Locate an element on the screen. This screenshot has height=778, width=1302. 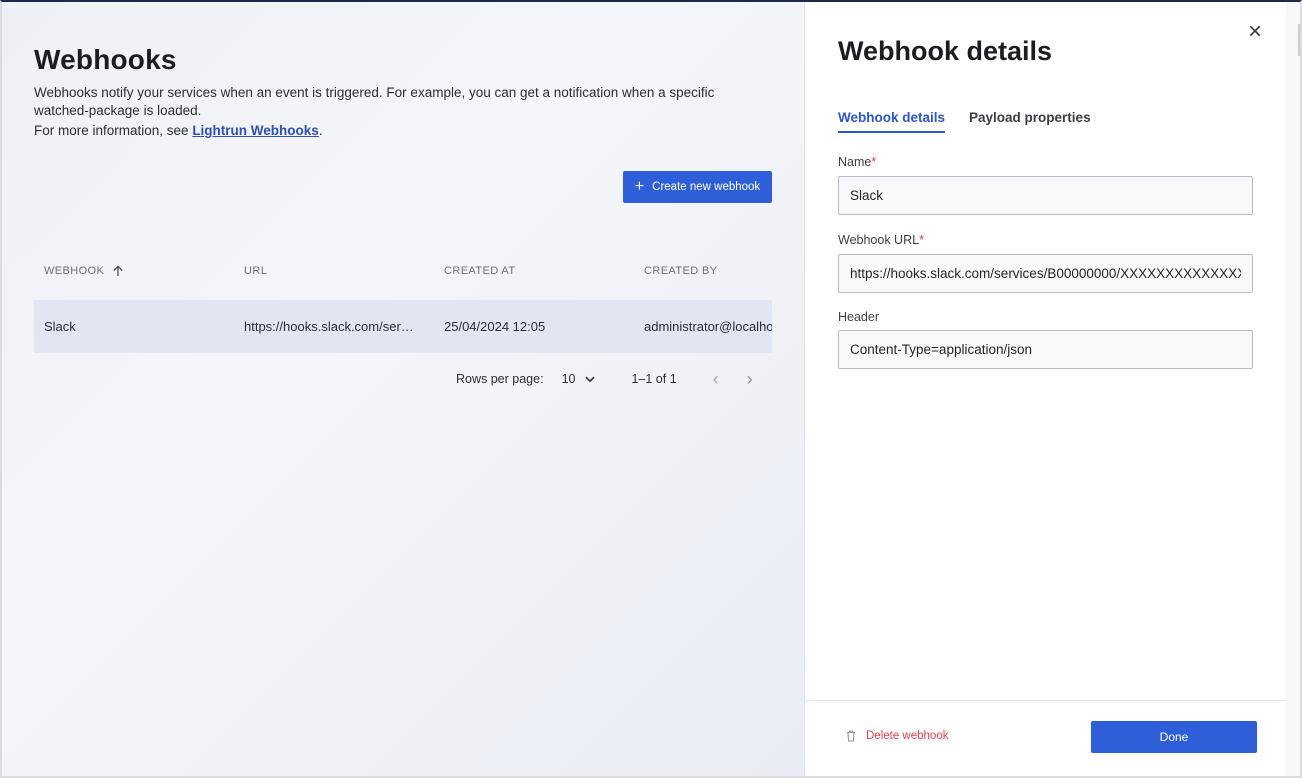
name-label-text: Name is located at coordinates (855, 162).